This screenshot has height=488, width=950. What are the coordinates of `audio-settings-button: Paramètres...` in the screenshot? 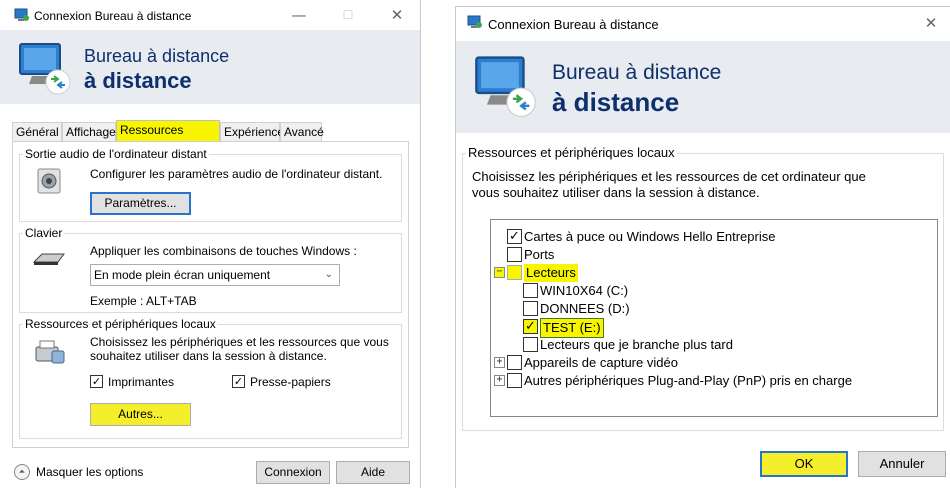 It's located at (140, 203).